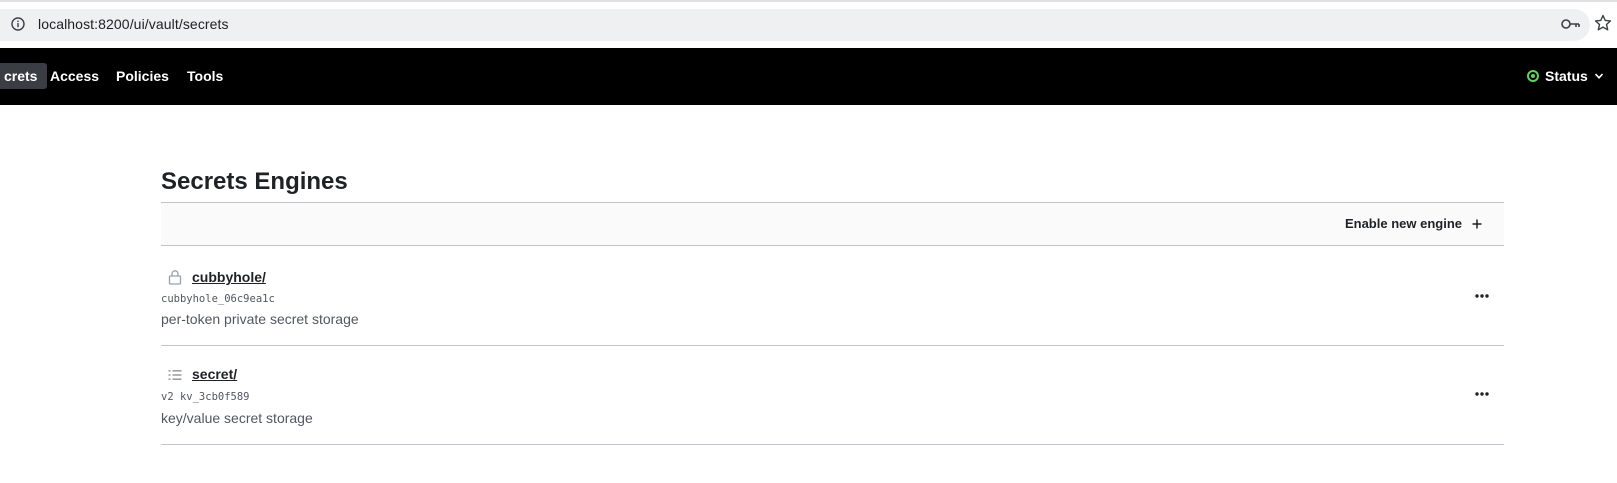 The image size is (1617, 483). Describe the element at coordinates (218, 299) in the screenshot. I see `engine-accessor: cubbyhole_06c9ea1c` at that location.